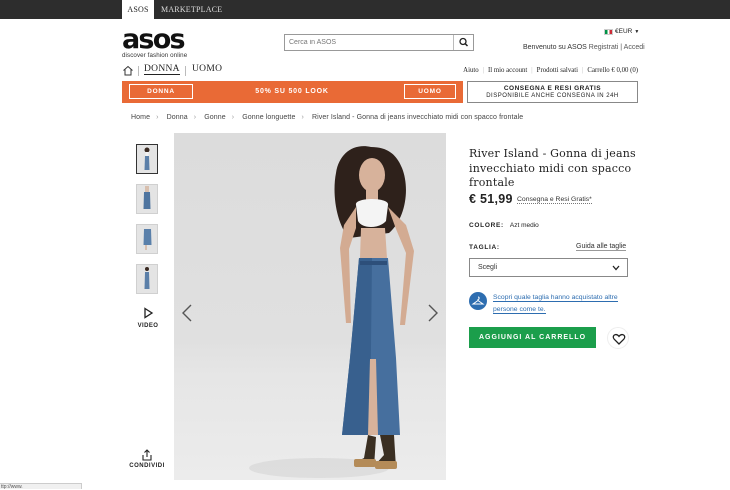 This screenshot has width=730, height=490. Describe the element at coordinates (215, 117) in the screenshot. I see `breadcrumb-gonne: Gonne` at that location.